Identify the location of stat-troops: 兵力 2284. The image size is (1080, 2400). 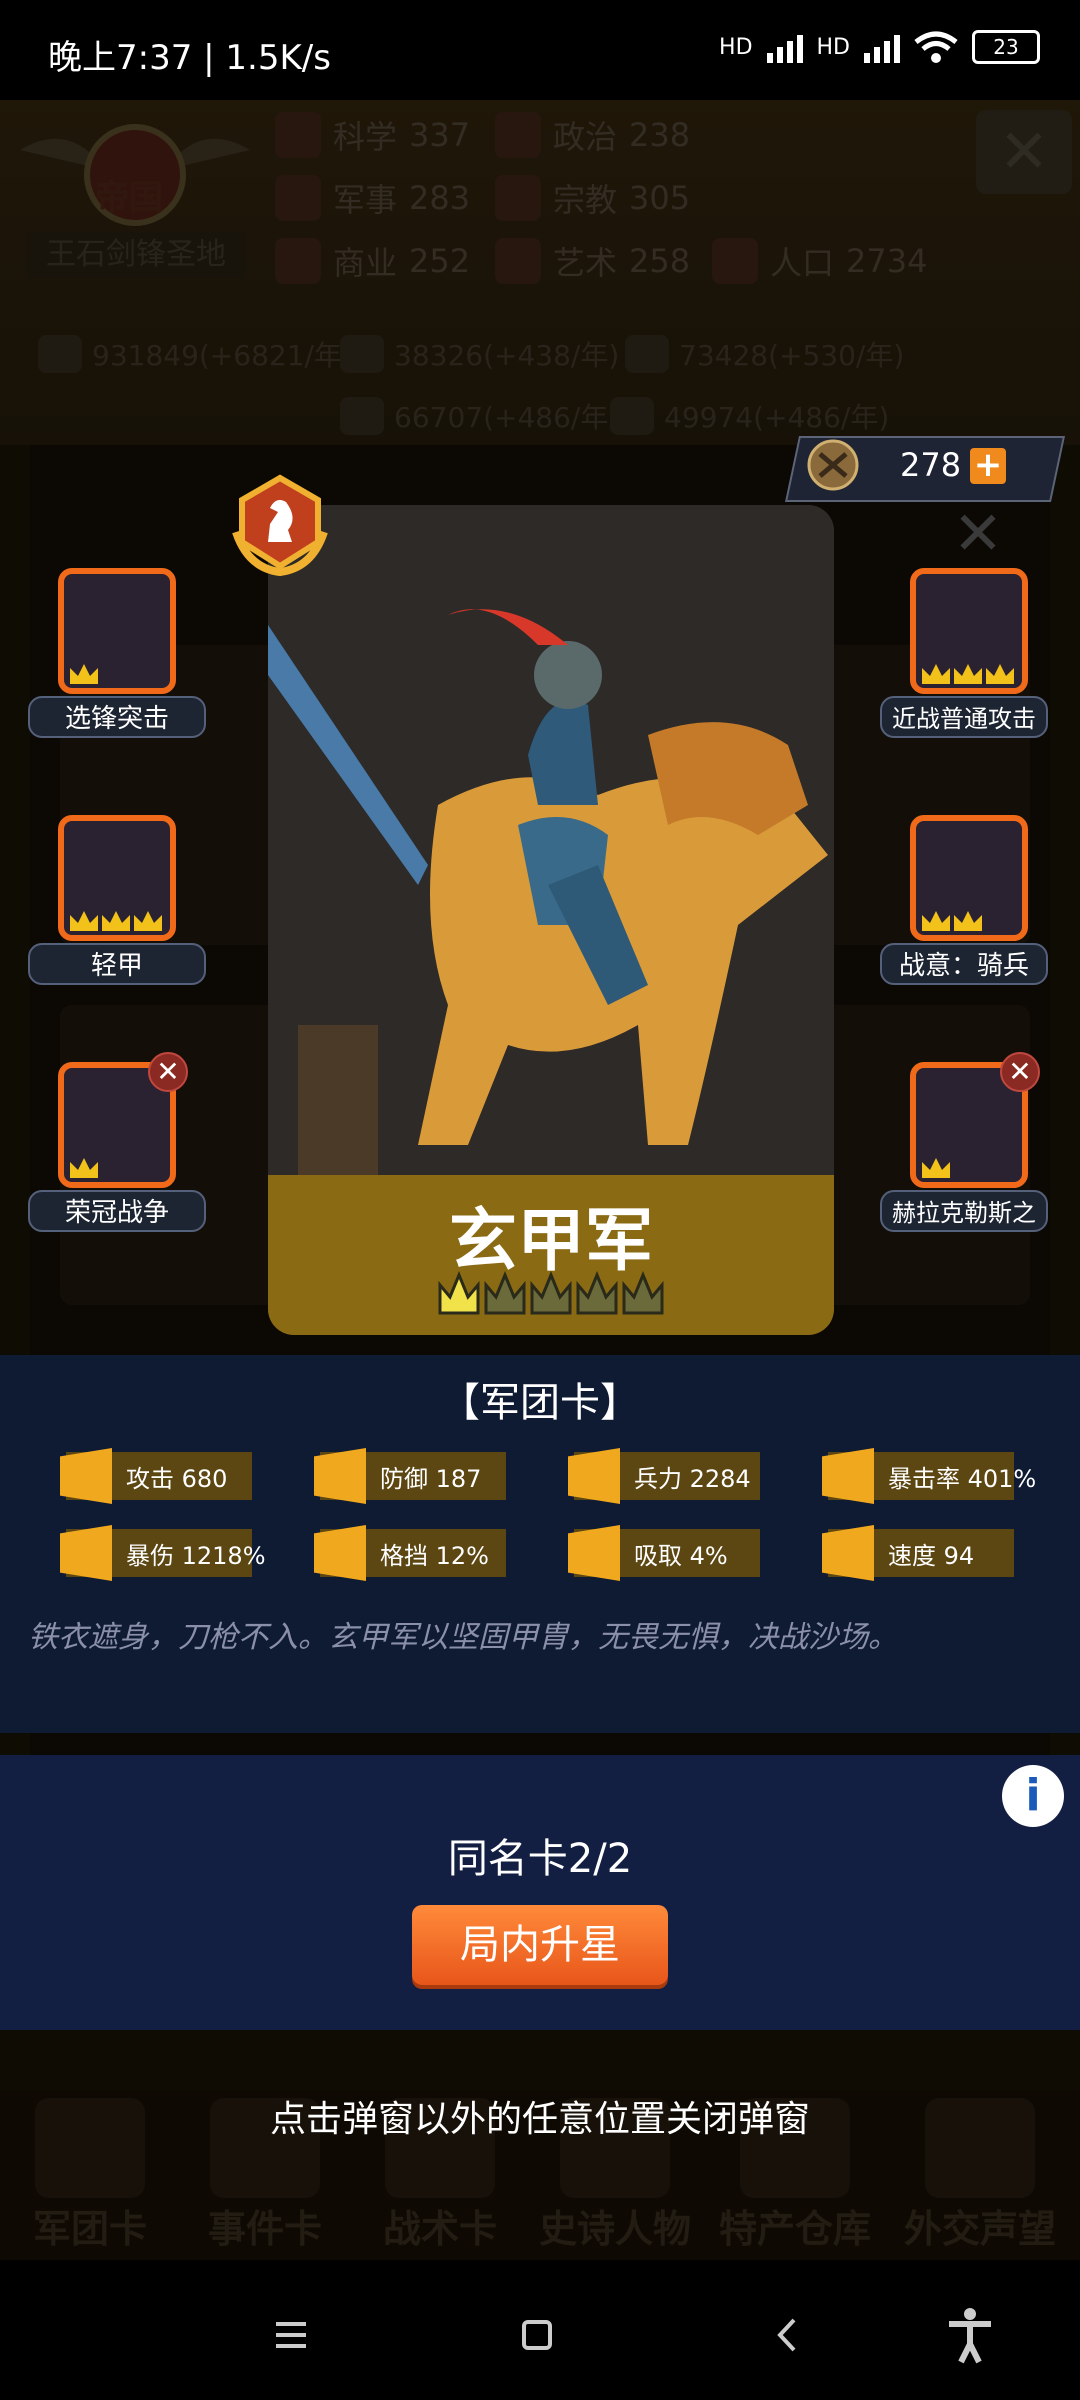
(664, 1476).